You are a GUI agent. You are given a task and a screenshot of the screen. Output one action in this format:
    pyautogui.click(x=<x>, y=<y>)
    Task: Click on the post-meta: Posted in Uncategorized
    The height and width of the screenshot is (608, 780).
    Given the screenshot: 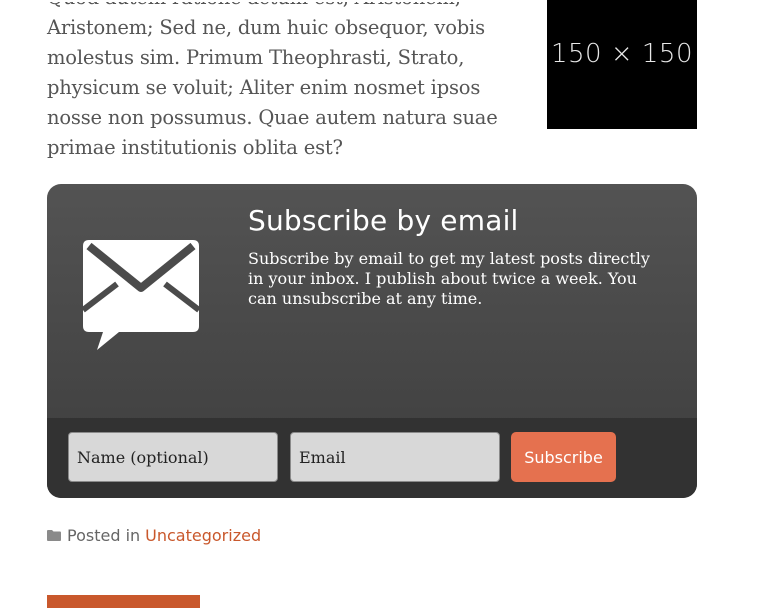 What is the action you would take?
    pyautogui.click(x=154, y=535)
    